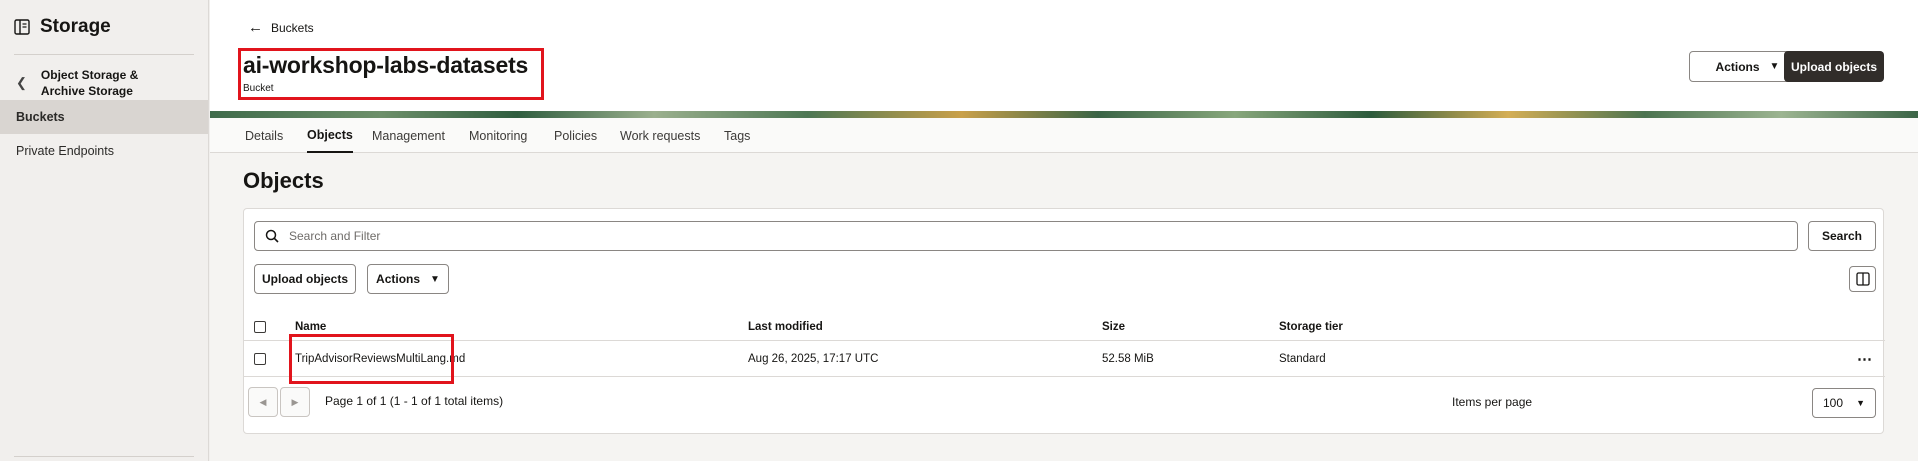 The height and width of the screenshot is (461, 1918). Describe the element at coordinates (785, 326) in the screenshot. I see `column-header-last-modified: Last modified` at that location.